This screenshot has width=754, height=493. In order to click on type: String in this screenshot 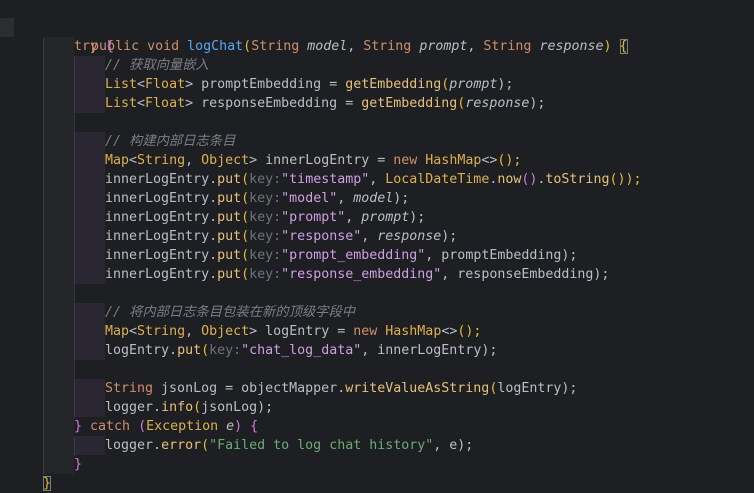, I will do `click(161, 160)`.